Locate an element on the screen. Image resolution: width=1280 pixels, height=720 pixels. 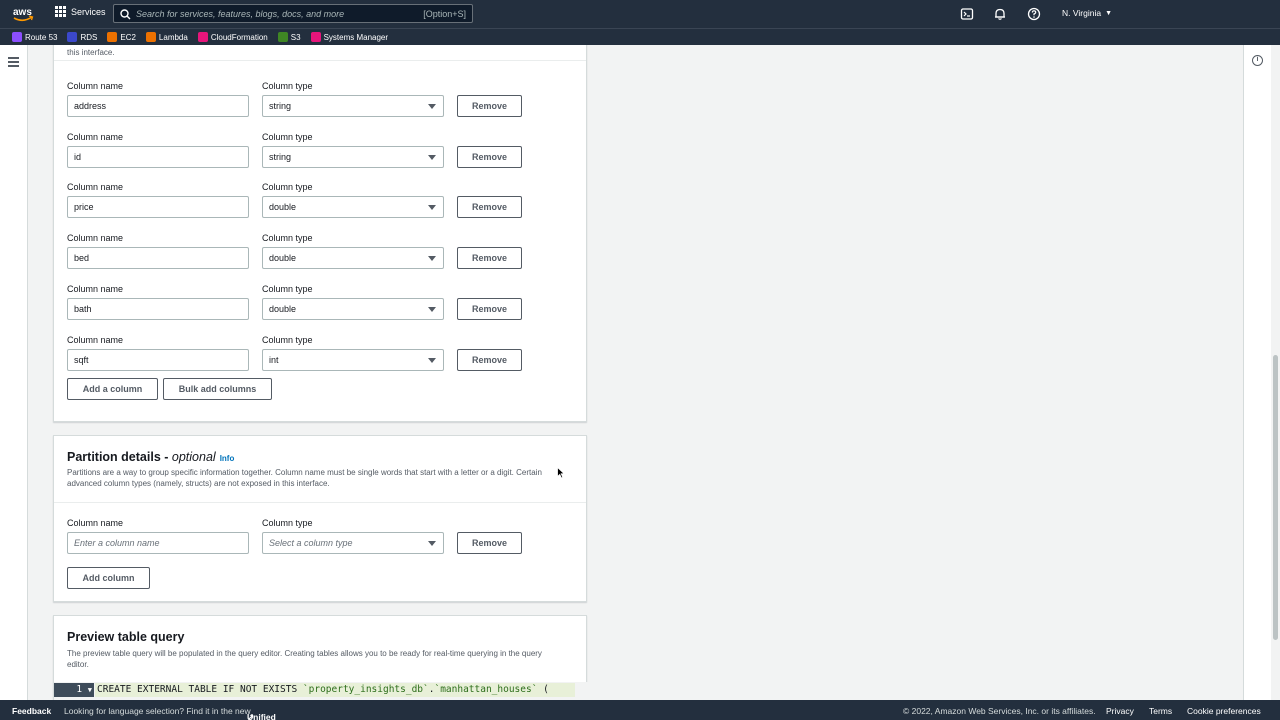
region-selector: N. Virginia ▼ is located at coordinates (1087, 13).